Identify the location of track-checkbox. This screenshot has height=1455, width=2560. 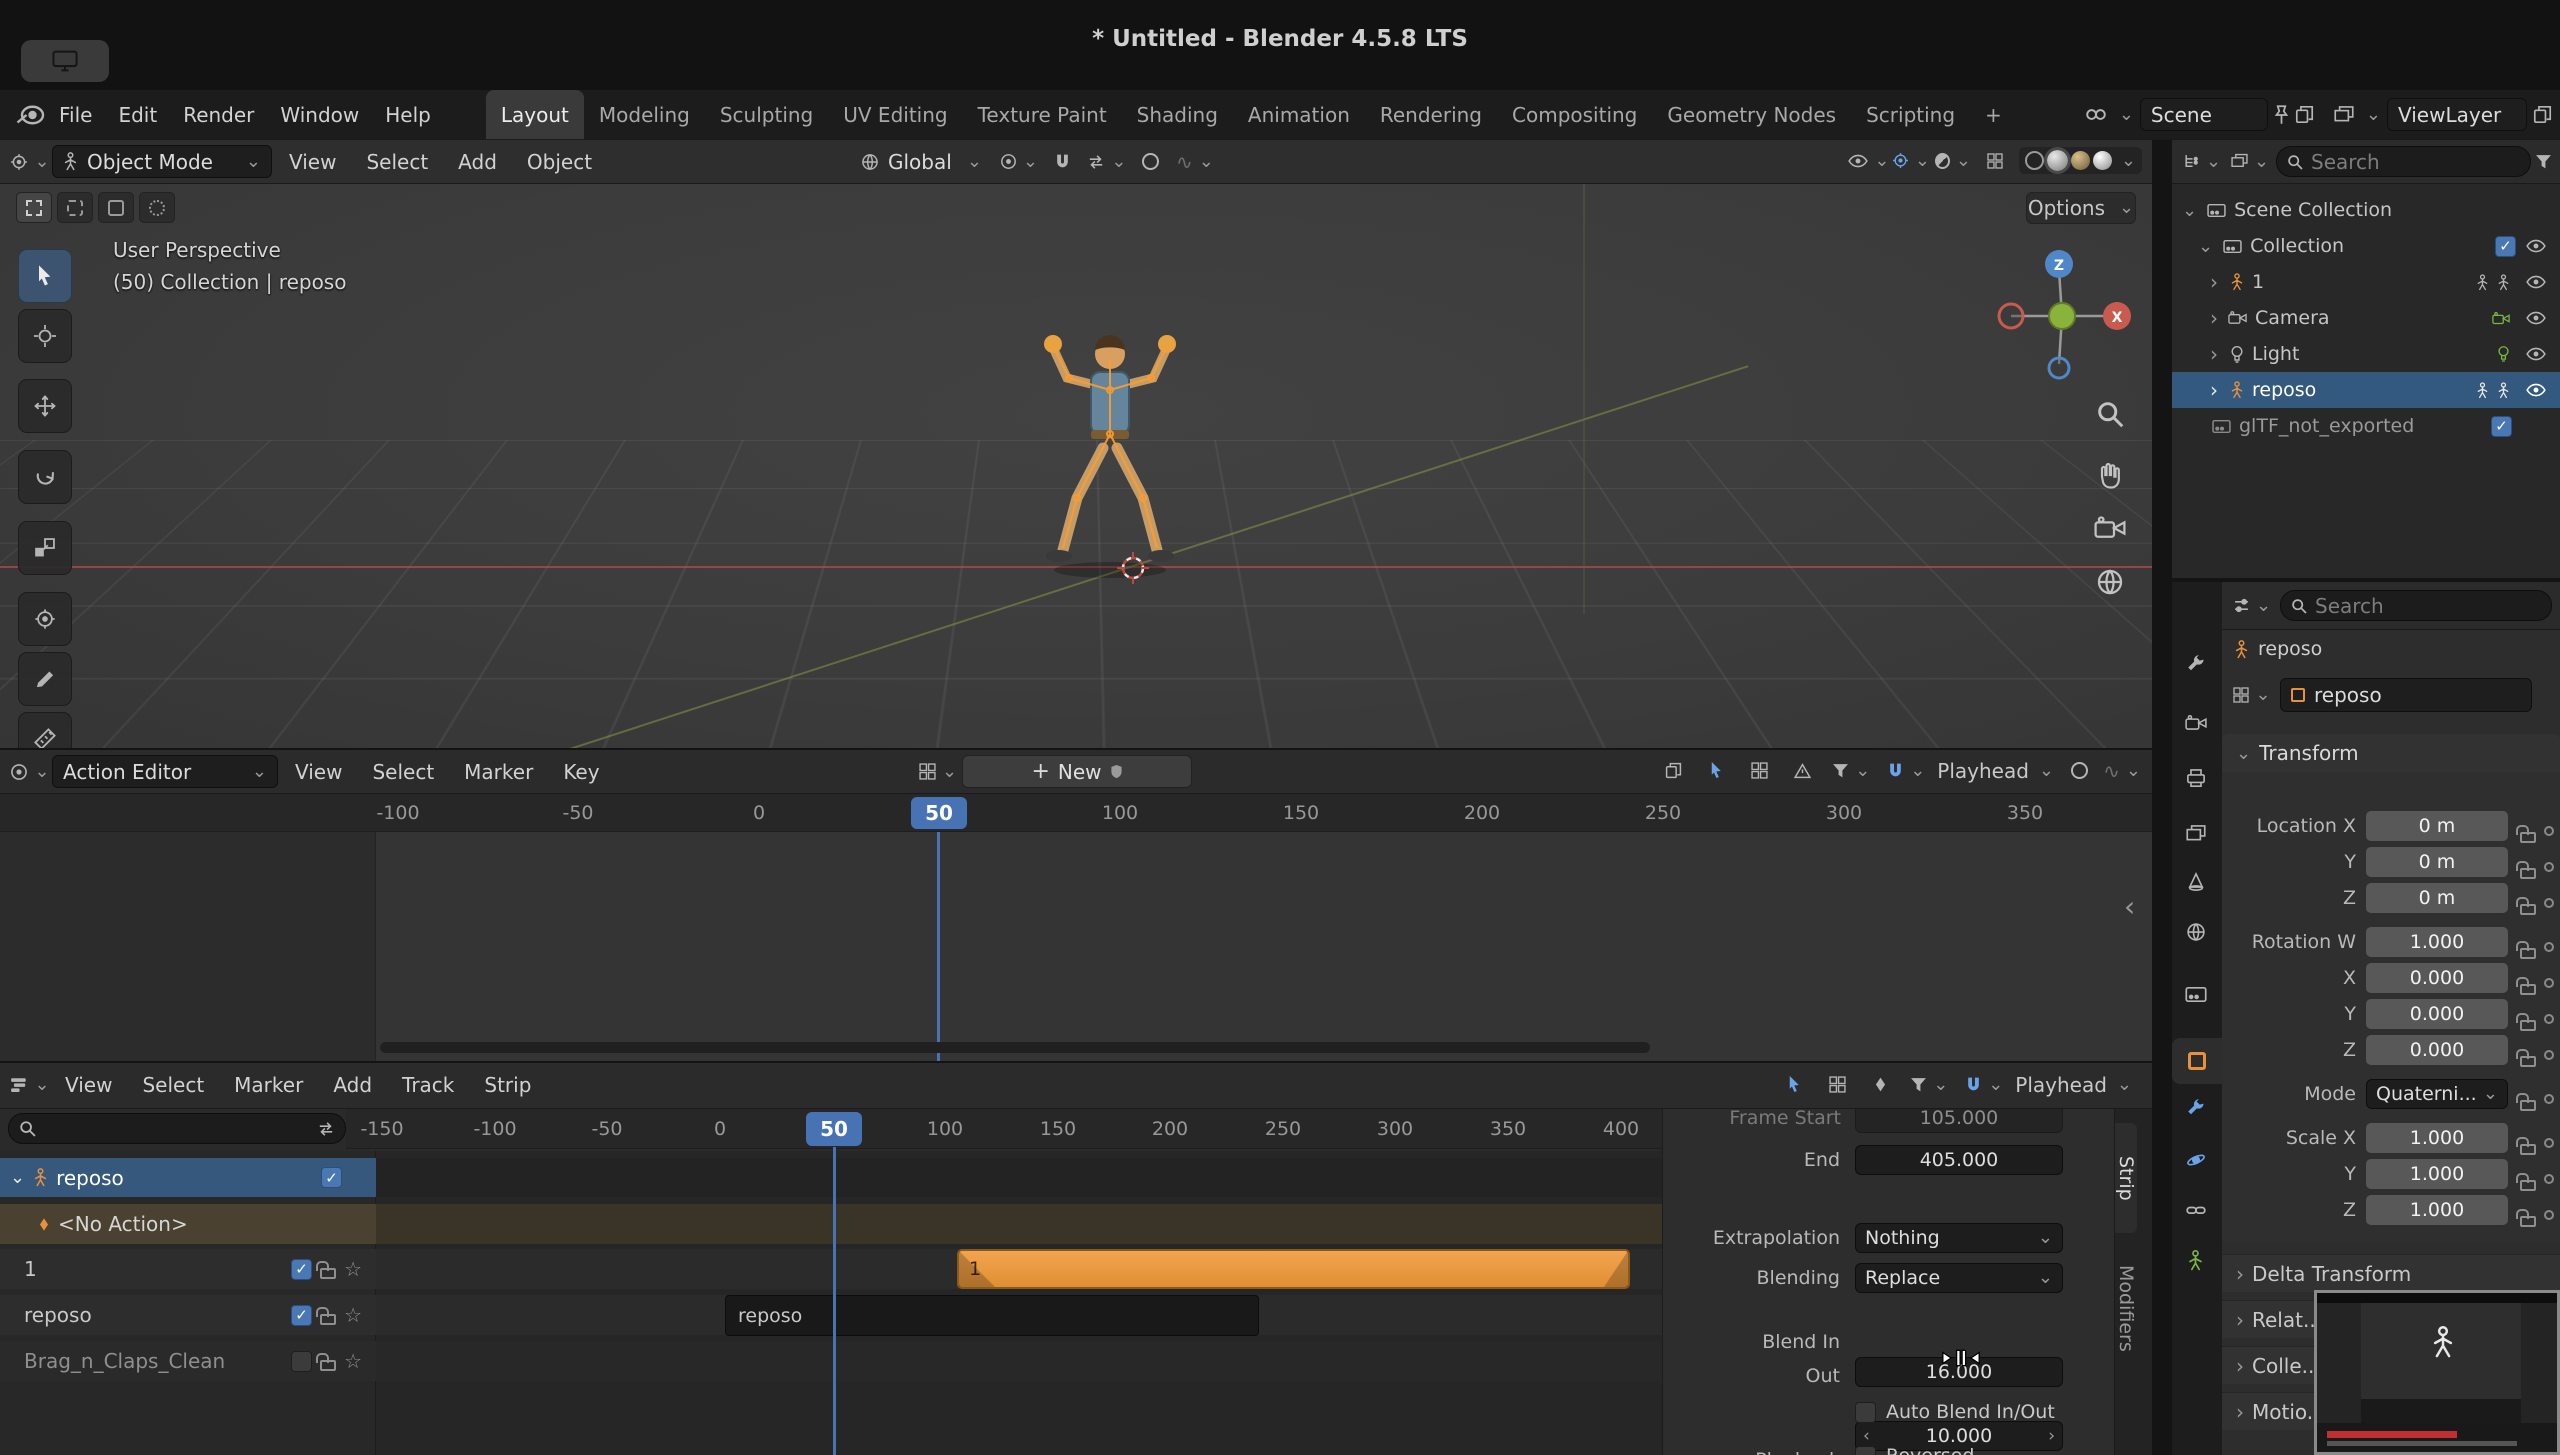
(302, 1269).